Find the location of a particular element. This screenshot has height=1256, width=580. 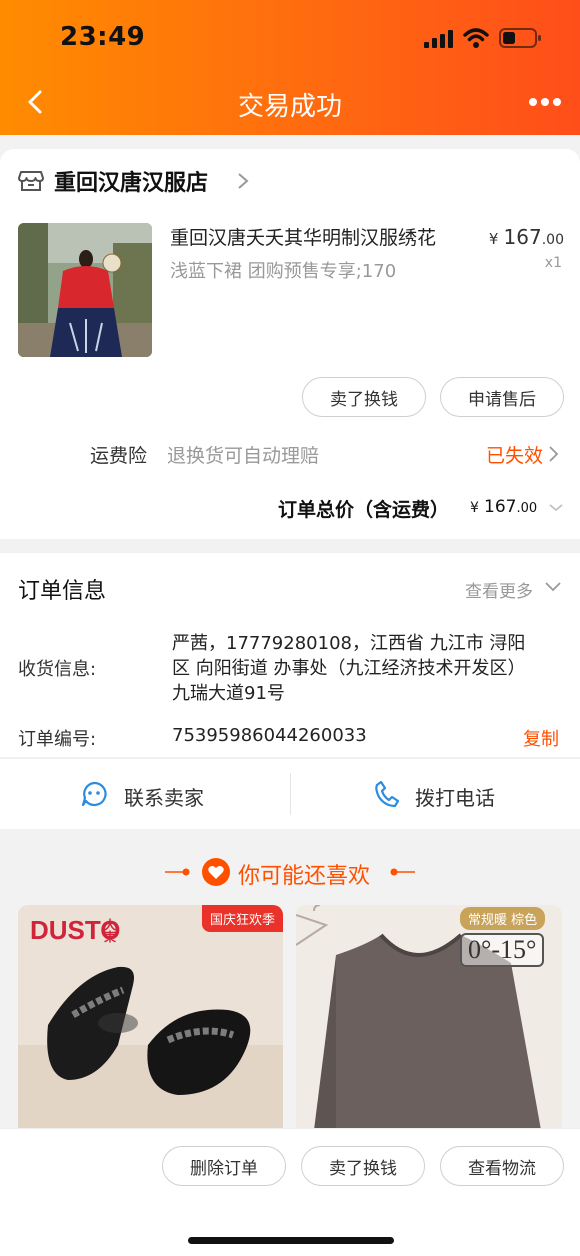

product-image is located at coordinates (85, 290).